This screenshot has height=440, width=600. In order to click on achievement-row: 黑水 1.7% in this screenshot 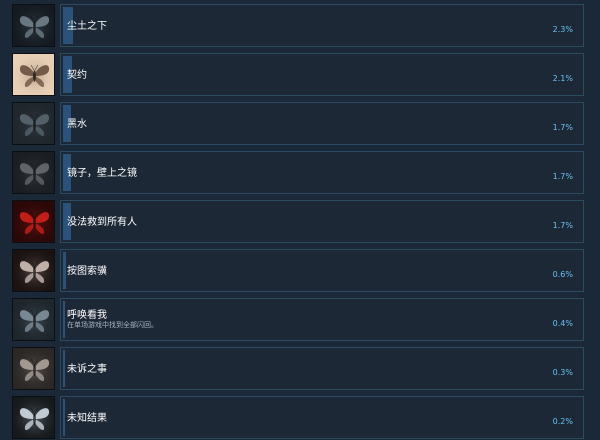, I will do `click(300, 123)`.